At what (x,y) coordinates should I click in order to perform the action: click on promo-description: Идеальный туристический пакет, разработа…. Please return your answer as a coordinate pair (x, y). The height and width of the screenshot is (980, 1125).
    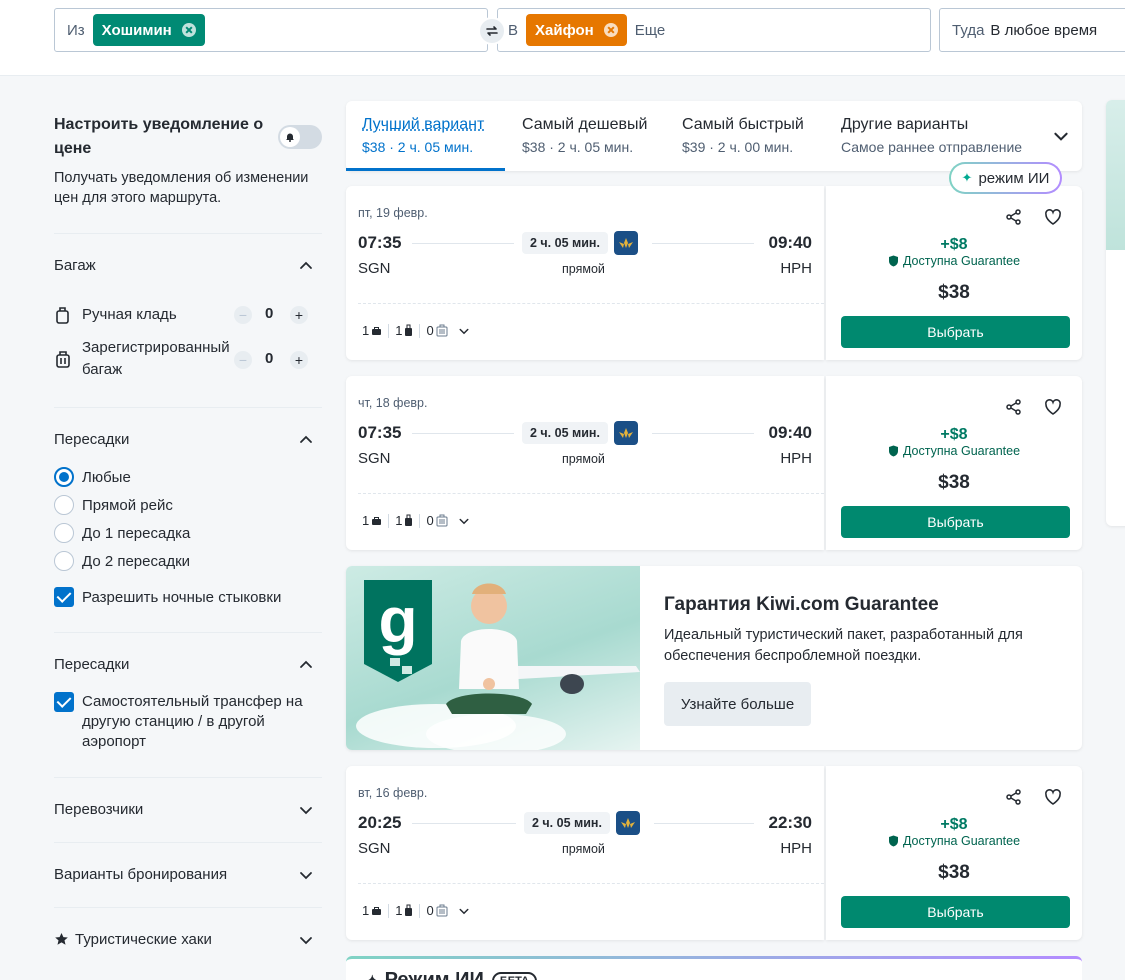
    Looking at the image, I should click on (843, 645).